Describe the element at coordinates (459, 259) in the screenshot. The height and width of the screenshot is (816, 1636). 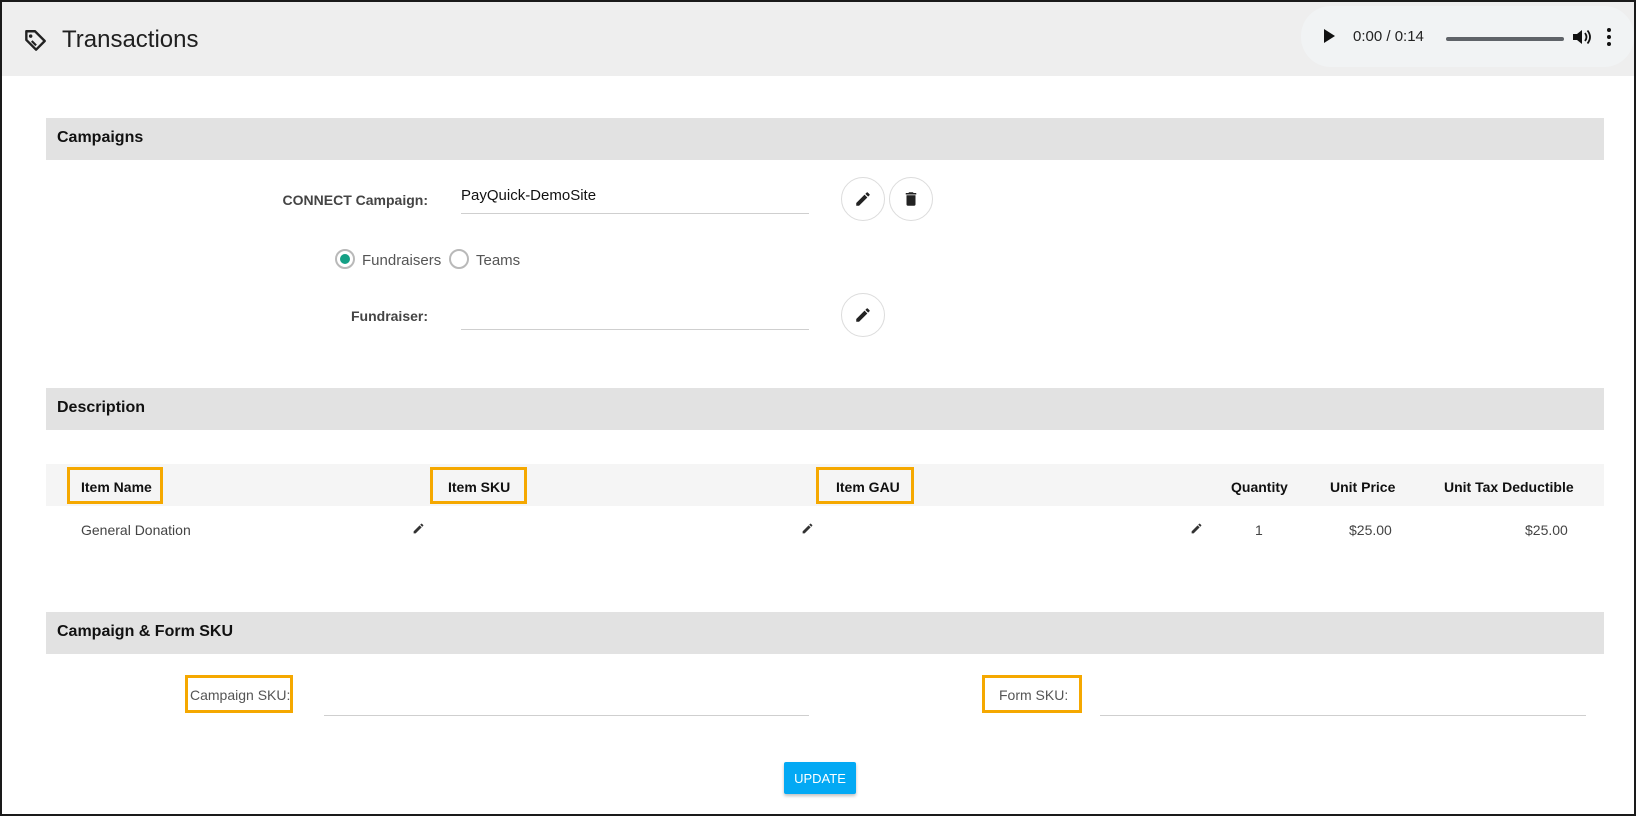
I see `radio-teams` at that location.